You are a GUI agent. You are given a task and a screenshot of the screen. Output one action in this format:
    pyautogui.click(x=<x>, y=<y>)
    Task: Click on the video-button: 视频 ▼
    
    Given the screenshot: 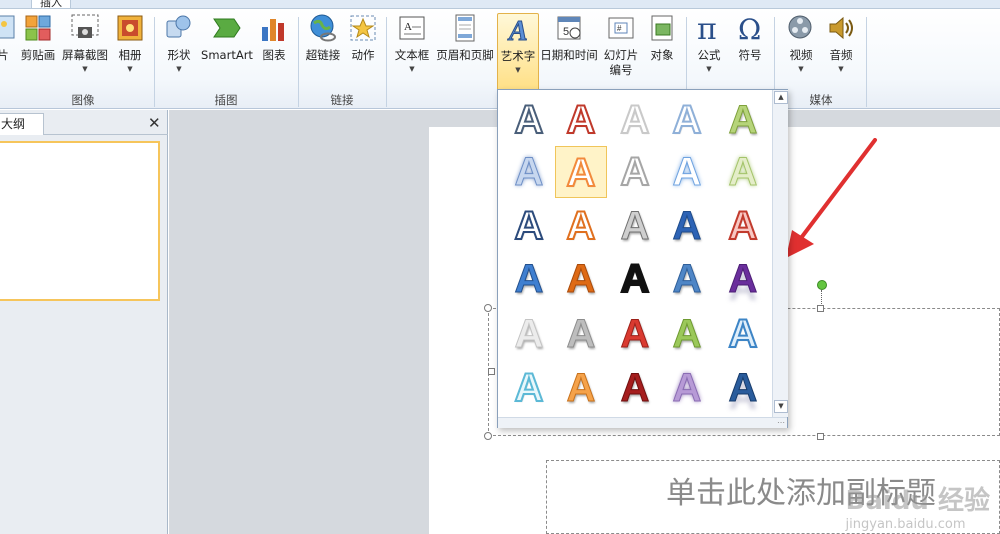 What is the action you would take?
    pyautogui.click(x=801, y=53)
    